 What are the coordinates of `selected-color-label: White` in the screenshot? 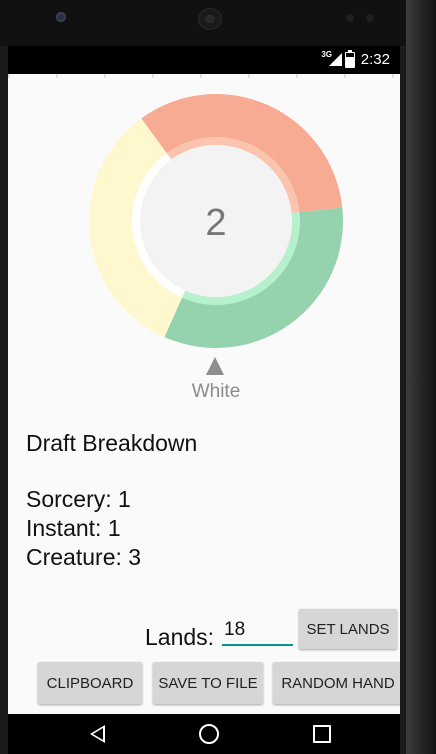 It's located at (216, 391).